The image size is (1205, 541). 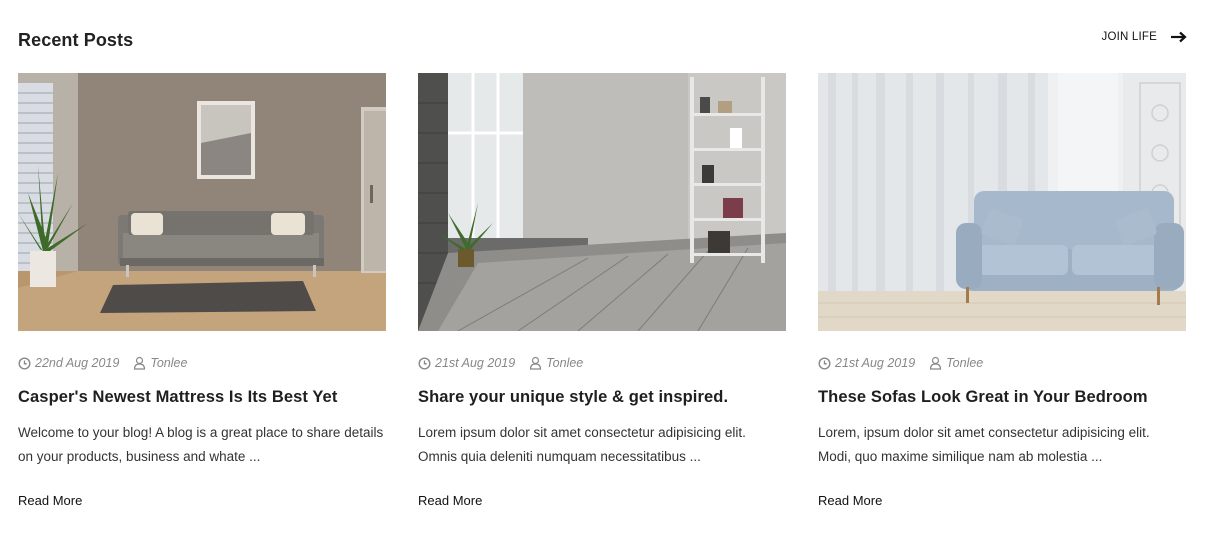 I want to click on recent-posts-header: Recent Posts JOIN LIFE, so click(x=602, y=40).